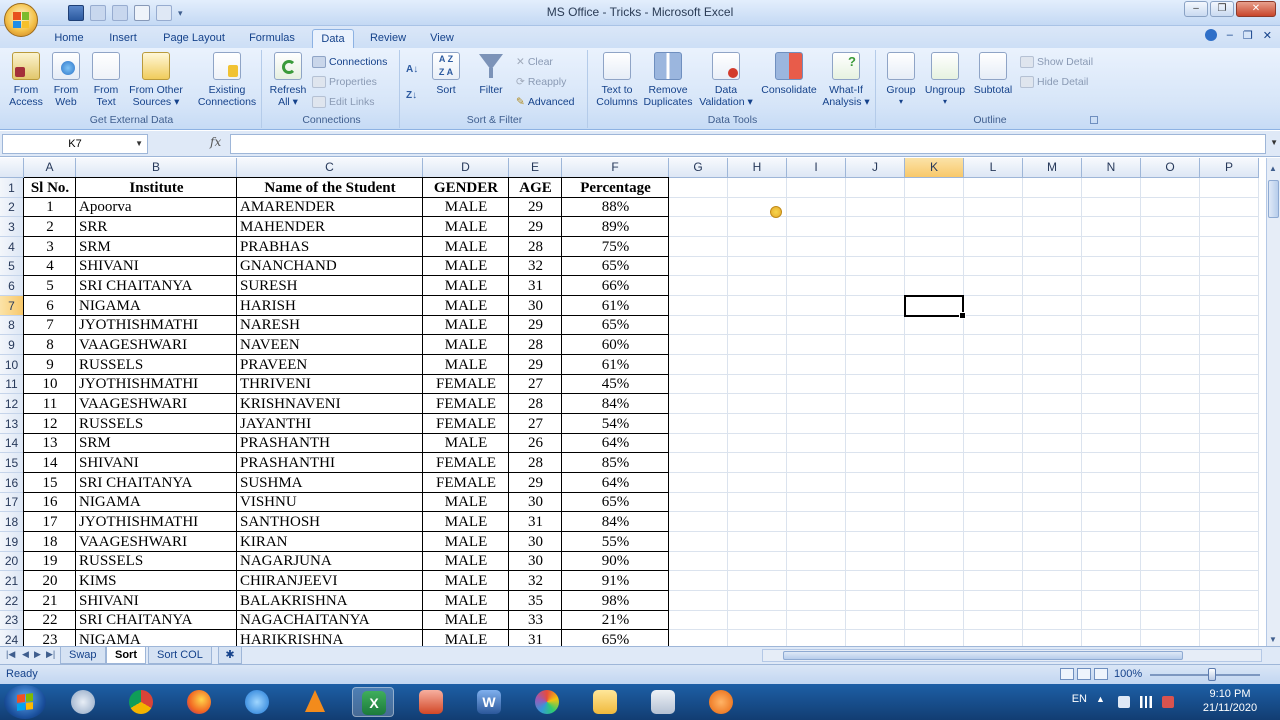  Describe the element at coordinates (12, 325) in the screenshot. I see `row-header: 8` at that location.